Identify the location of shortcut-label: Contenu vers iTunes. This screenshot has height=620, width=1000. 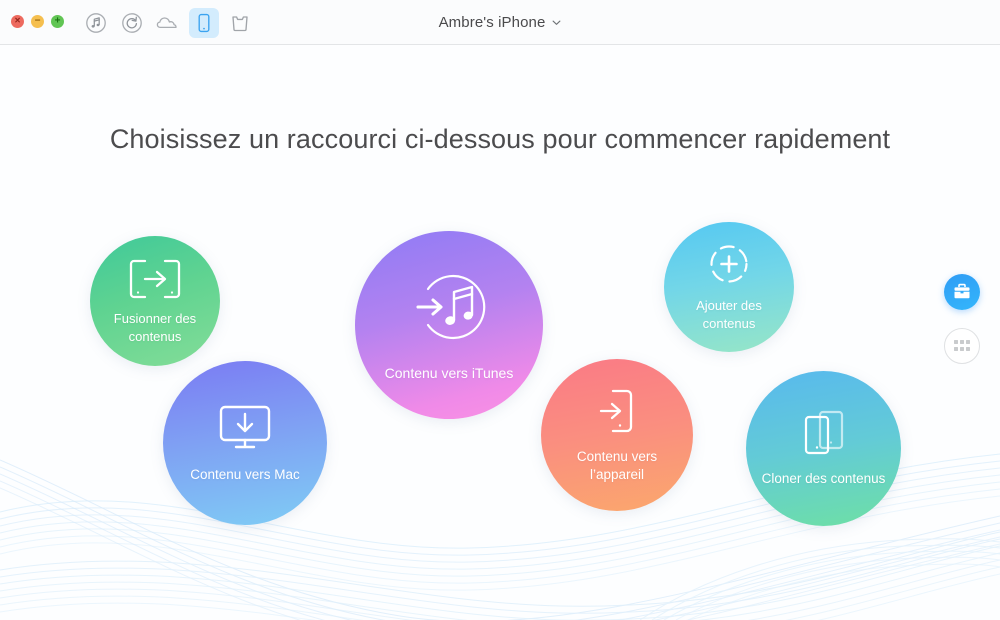
(449, 372).